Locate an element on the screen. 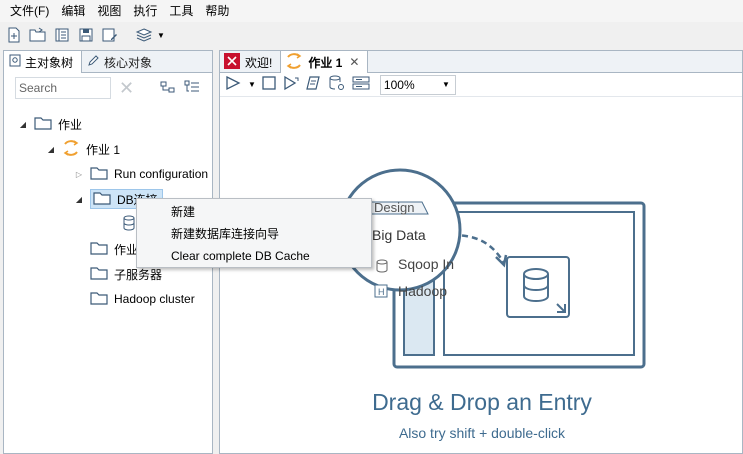 This screenshot has width=743, height=454. tab-view: 主对象树 is located at coordinates (43, 62).